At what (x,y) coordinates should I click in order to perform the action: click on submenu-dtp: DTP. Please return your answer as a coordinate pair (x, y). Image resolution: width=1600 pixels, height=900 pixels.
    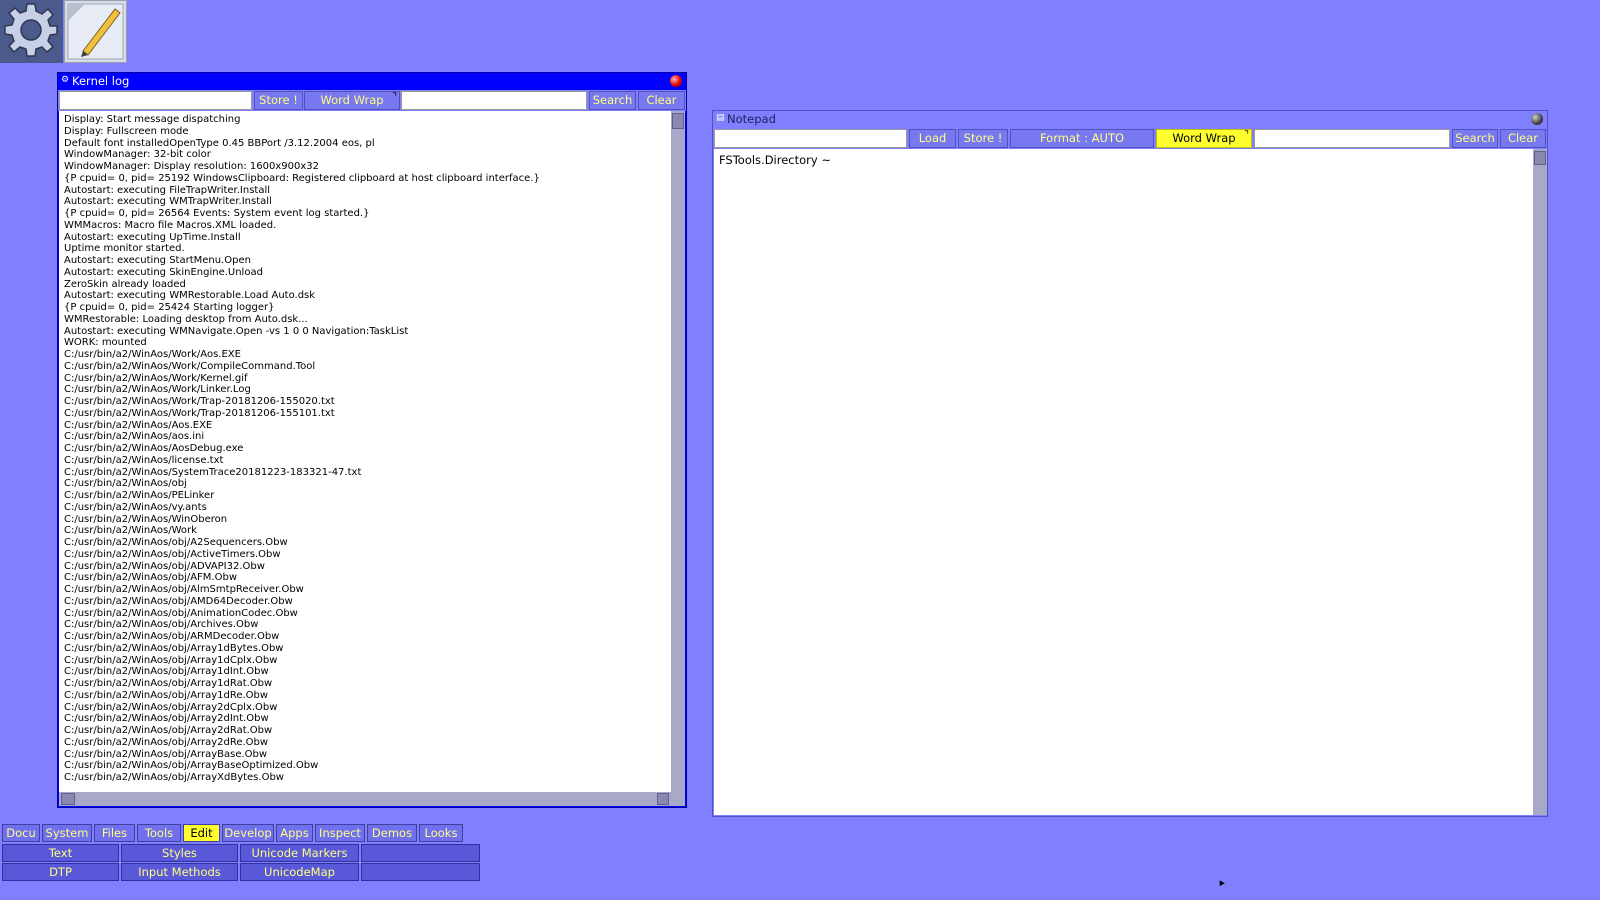
    Looking at the image, I should click on (60, 872).